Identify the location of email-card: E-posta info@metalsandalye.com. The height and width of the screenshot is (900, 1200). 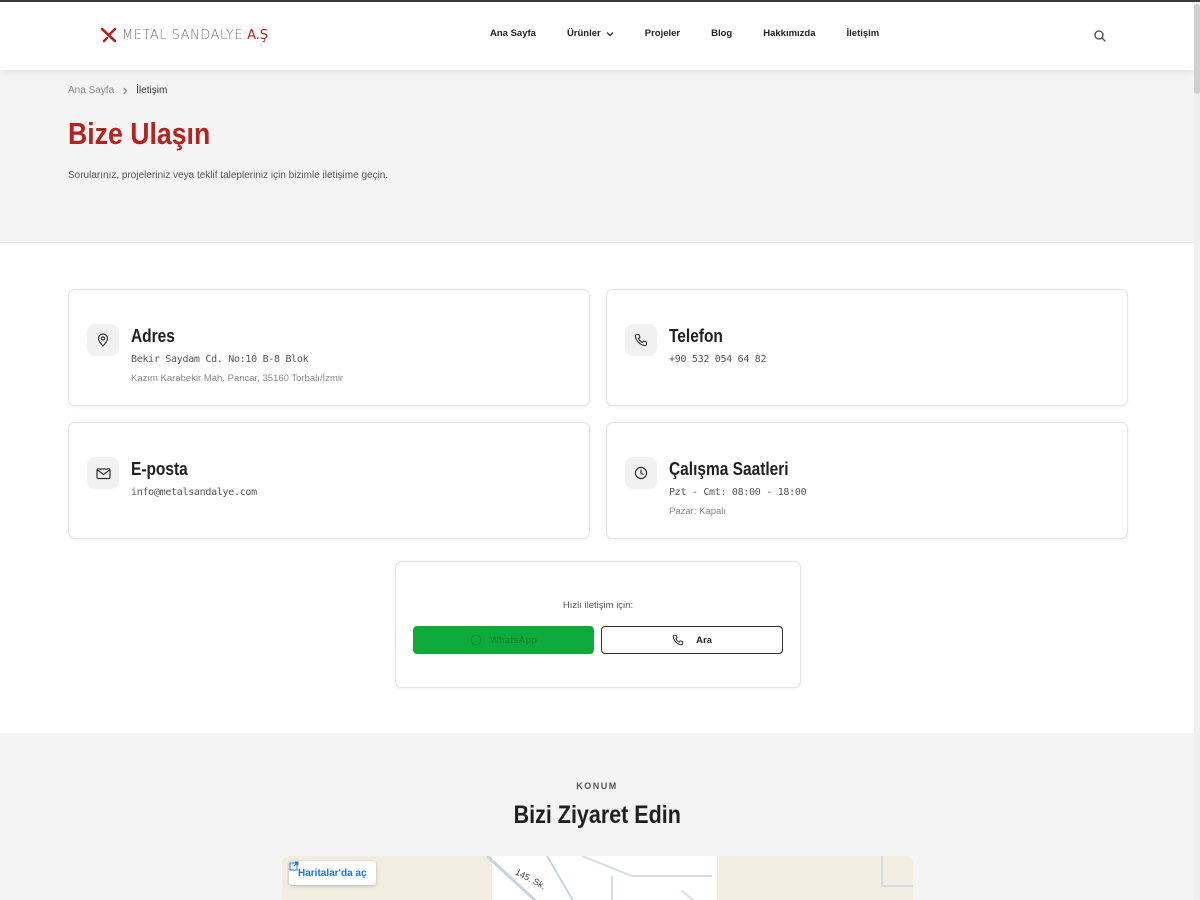
(329, 480).